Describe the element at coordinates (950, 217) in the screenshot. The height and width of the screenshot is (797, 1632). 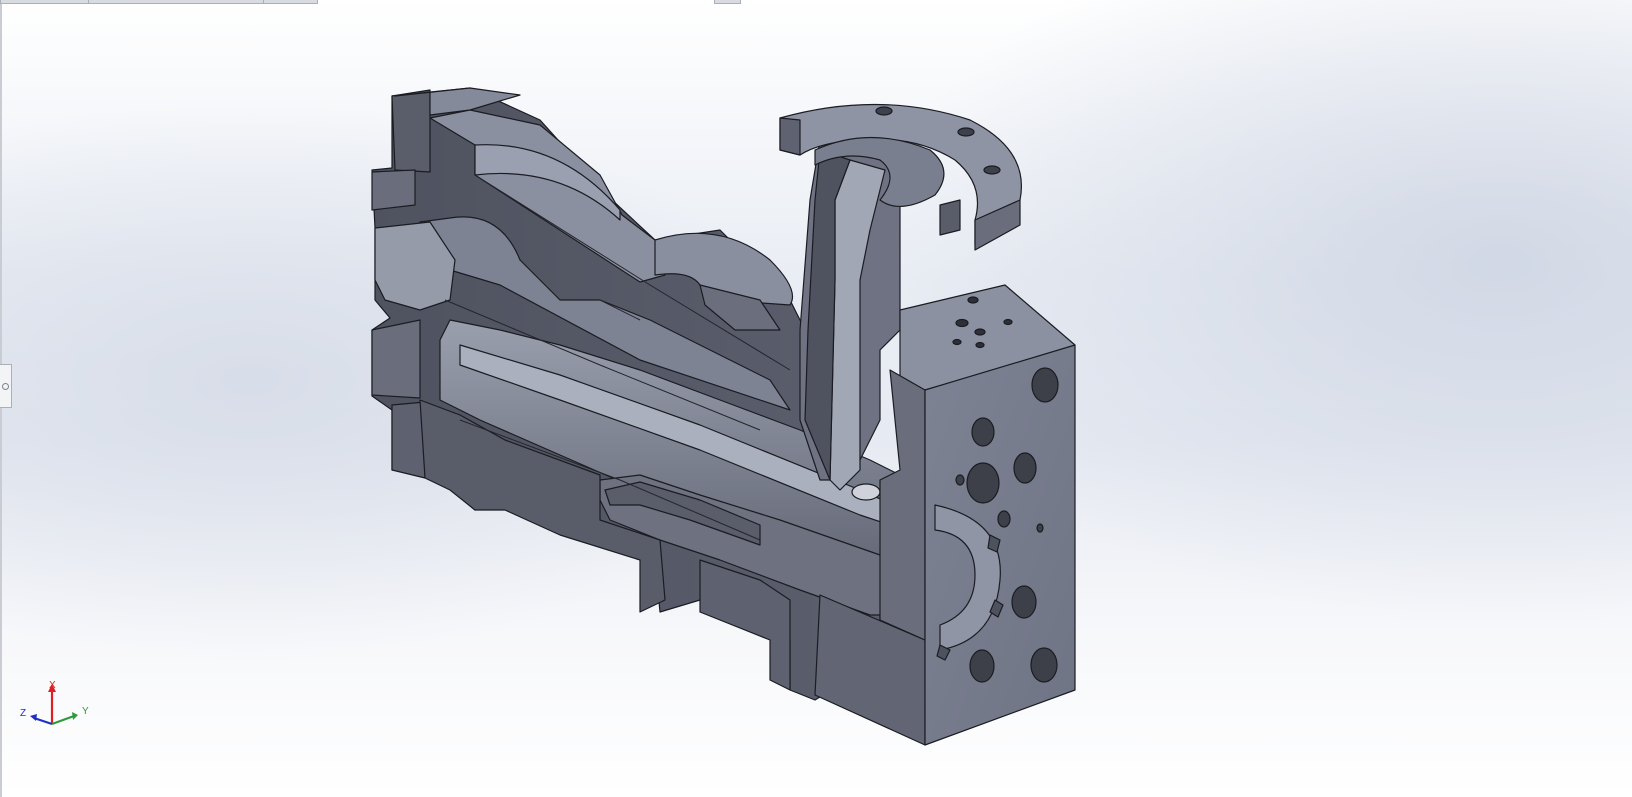
I see `flange-notch` at that location.